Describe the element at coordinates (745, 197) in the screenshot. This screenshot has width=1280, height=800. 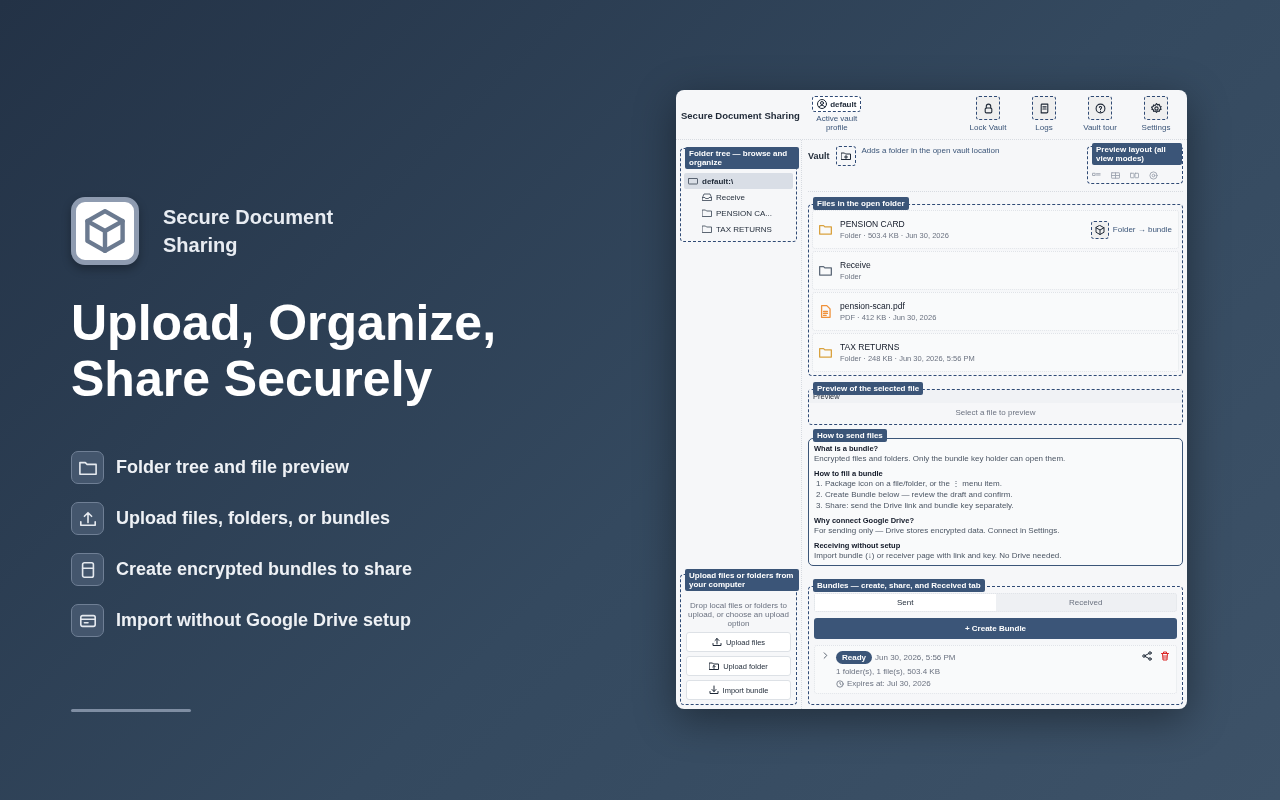
I see `tree-item: Receive` at that location.